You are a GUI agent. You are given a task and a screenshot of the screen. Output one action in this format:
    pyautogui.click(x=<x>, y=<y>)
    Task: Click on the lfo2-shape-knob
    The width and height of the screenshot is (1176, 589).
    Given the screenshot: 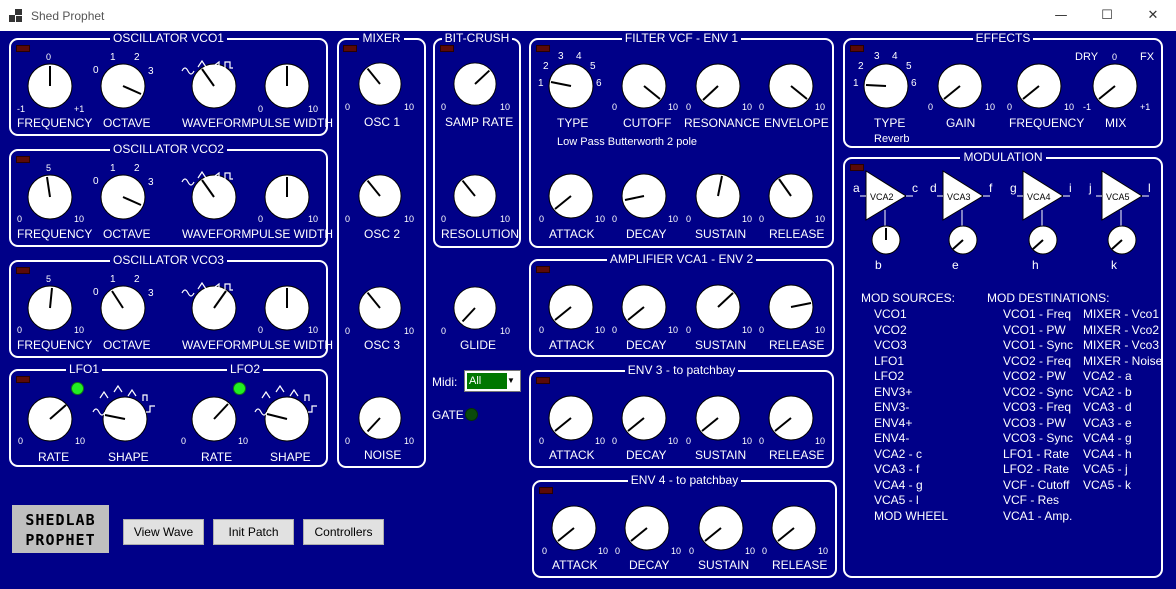 What is the action you would take?
    pyautogui.click(x=287, y=419)
    